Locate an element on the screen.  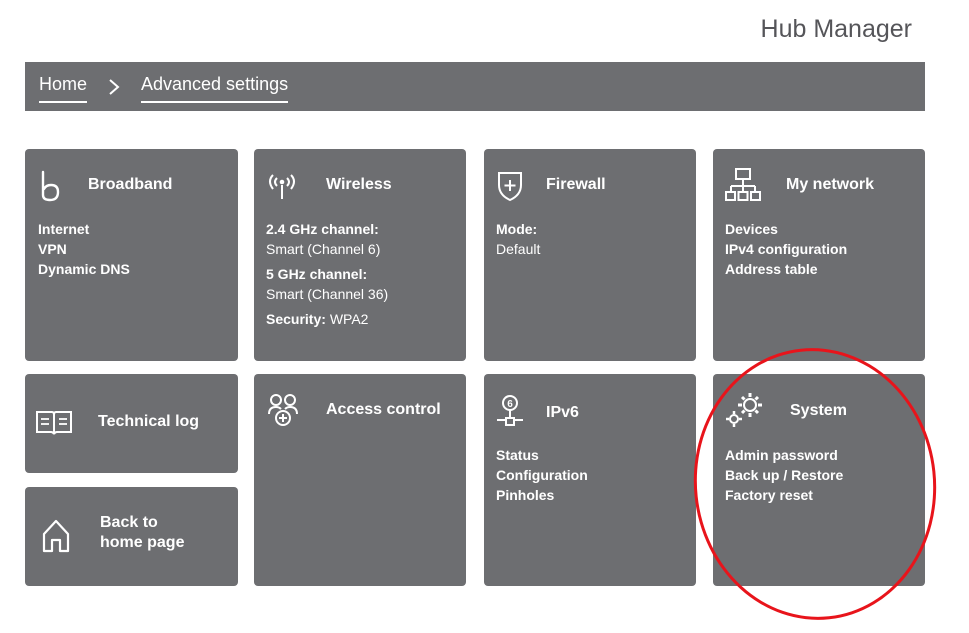
shield-plus-icon is located at coordinates (510, 187).